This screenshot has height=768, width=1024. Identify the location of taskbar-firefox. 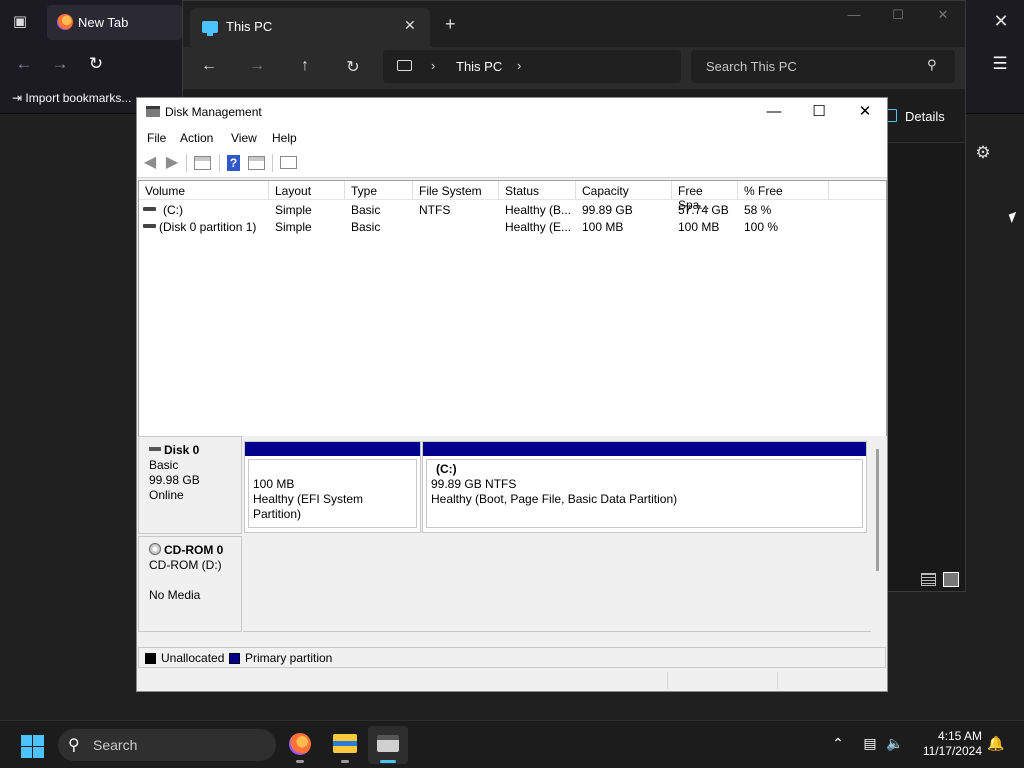
(300, 745).